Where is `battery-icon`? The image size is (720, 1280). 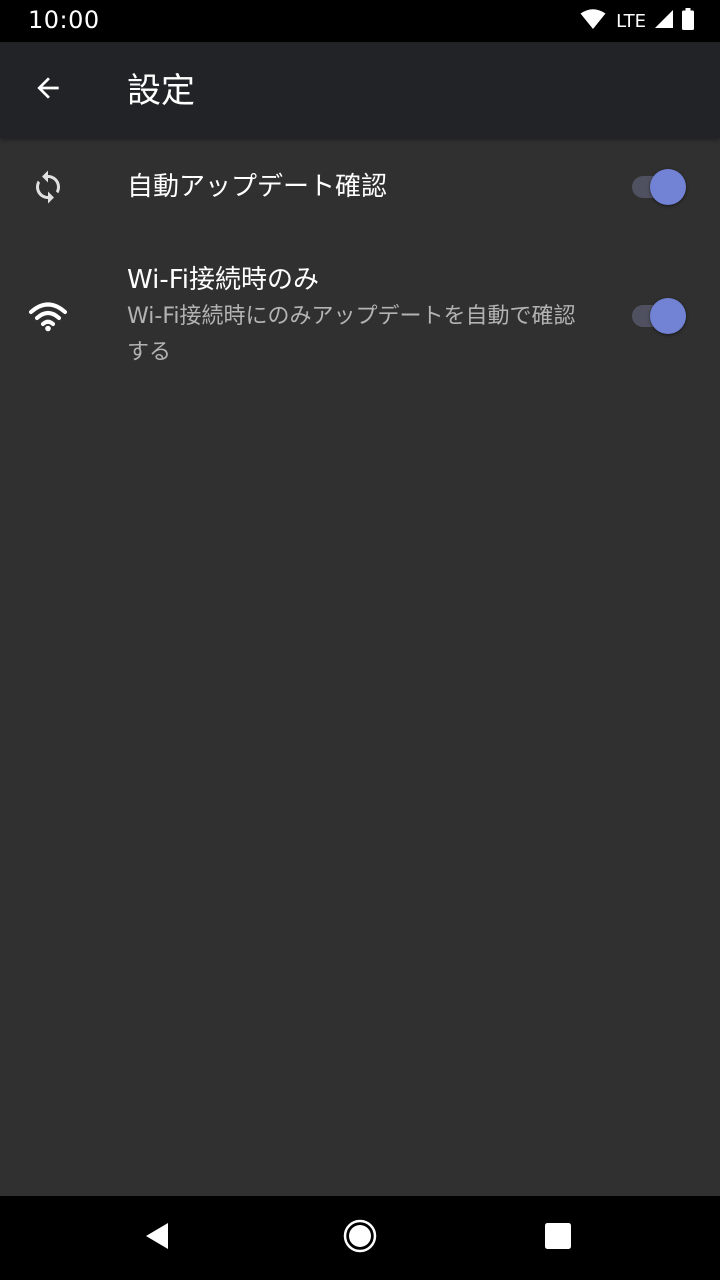 battery-icon is located at coordinates (688, 21).